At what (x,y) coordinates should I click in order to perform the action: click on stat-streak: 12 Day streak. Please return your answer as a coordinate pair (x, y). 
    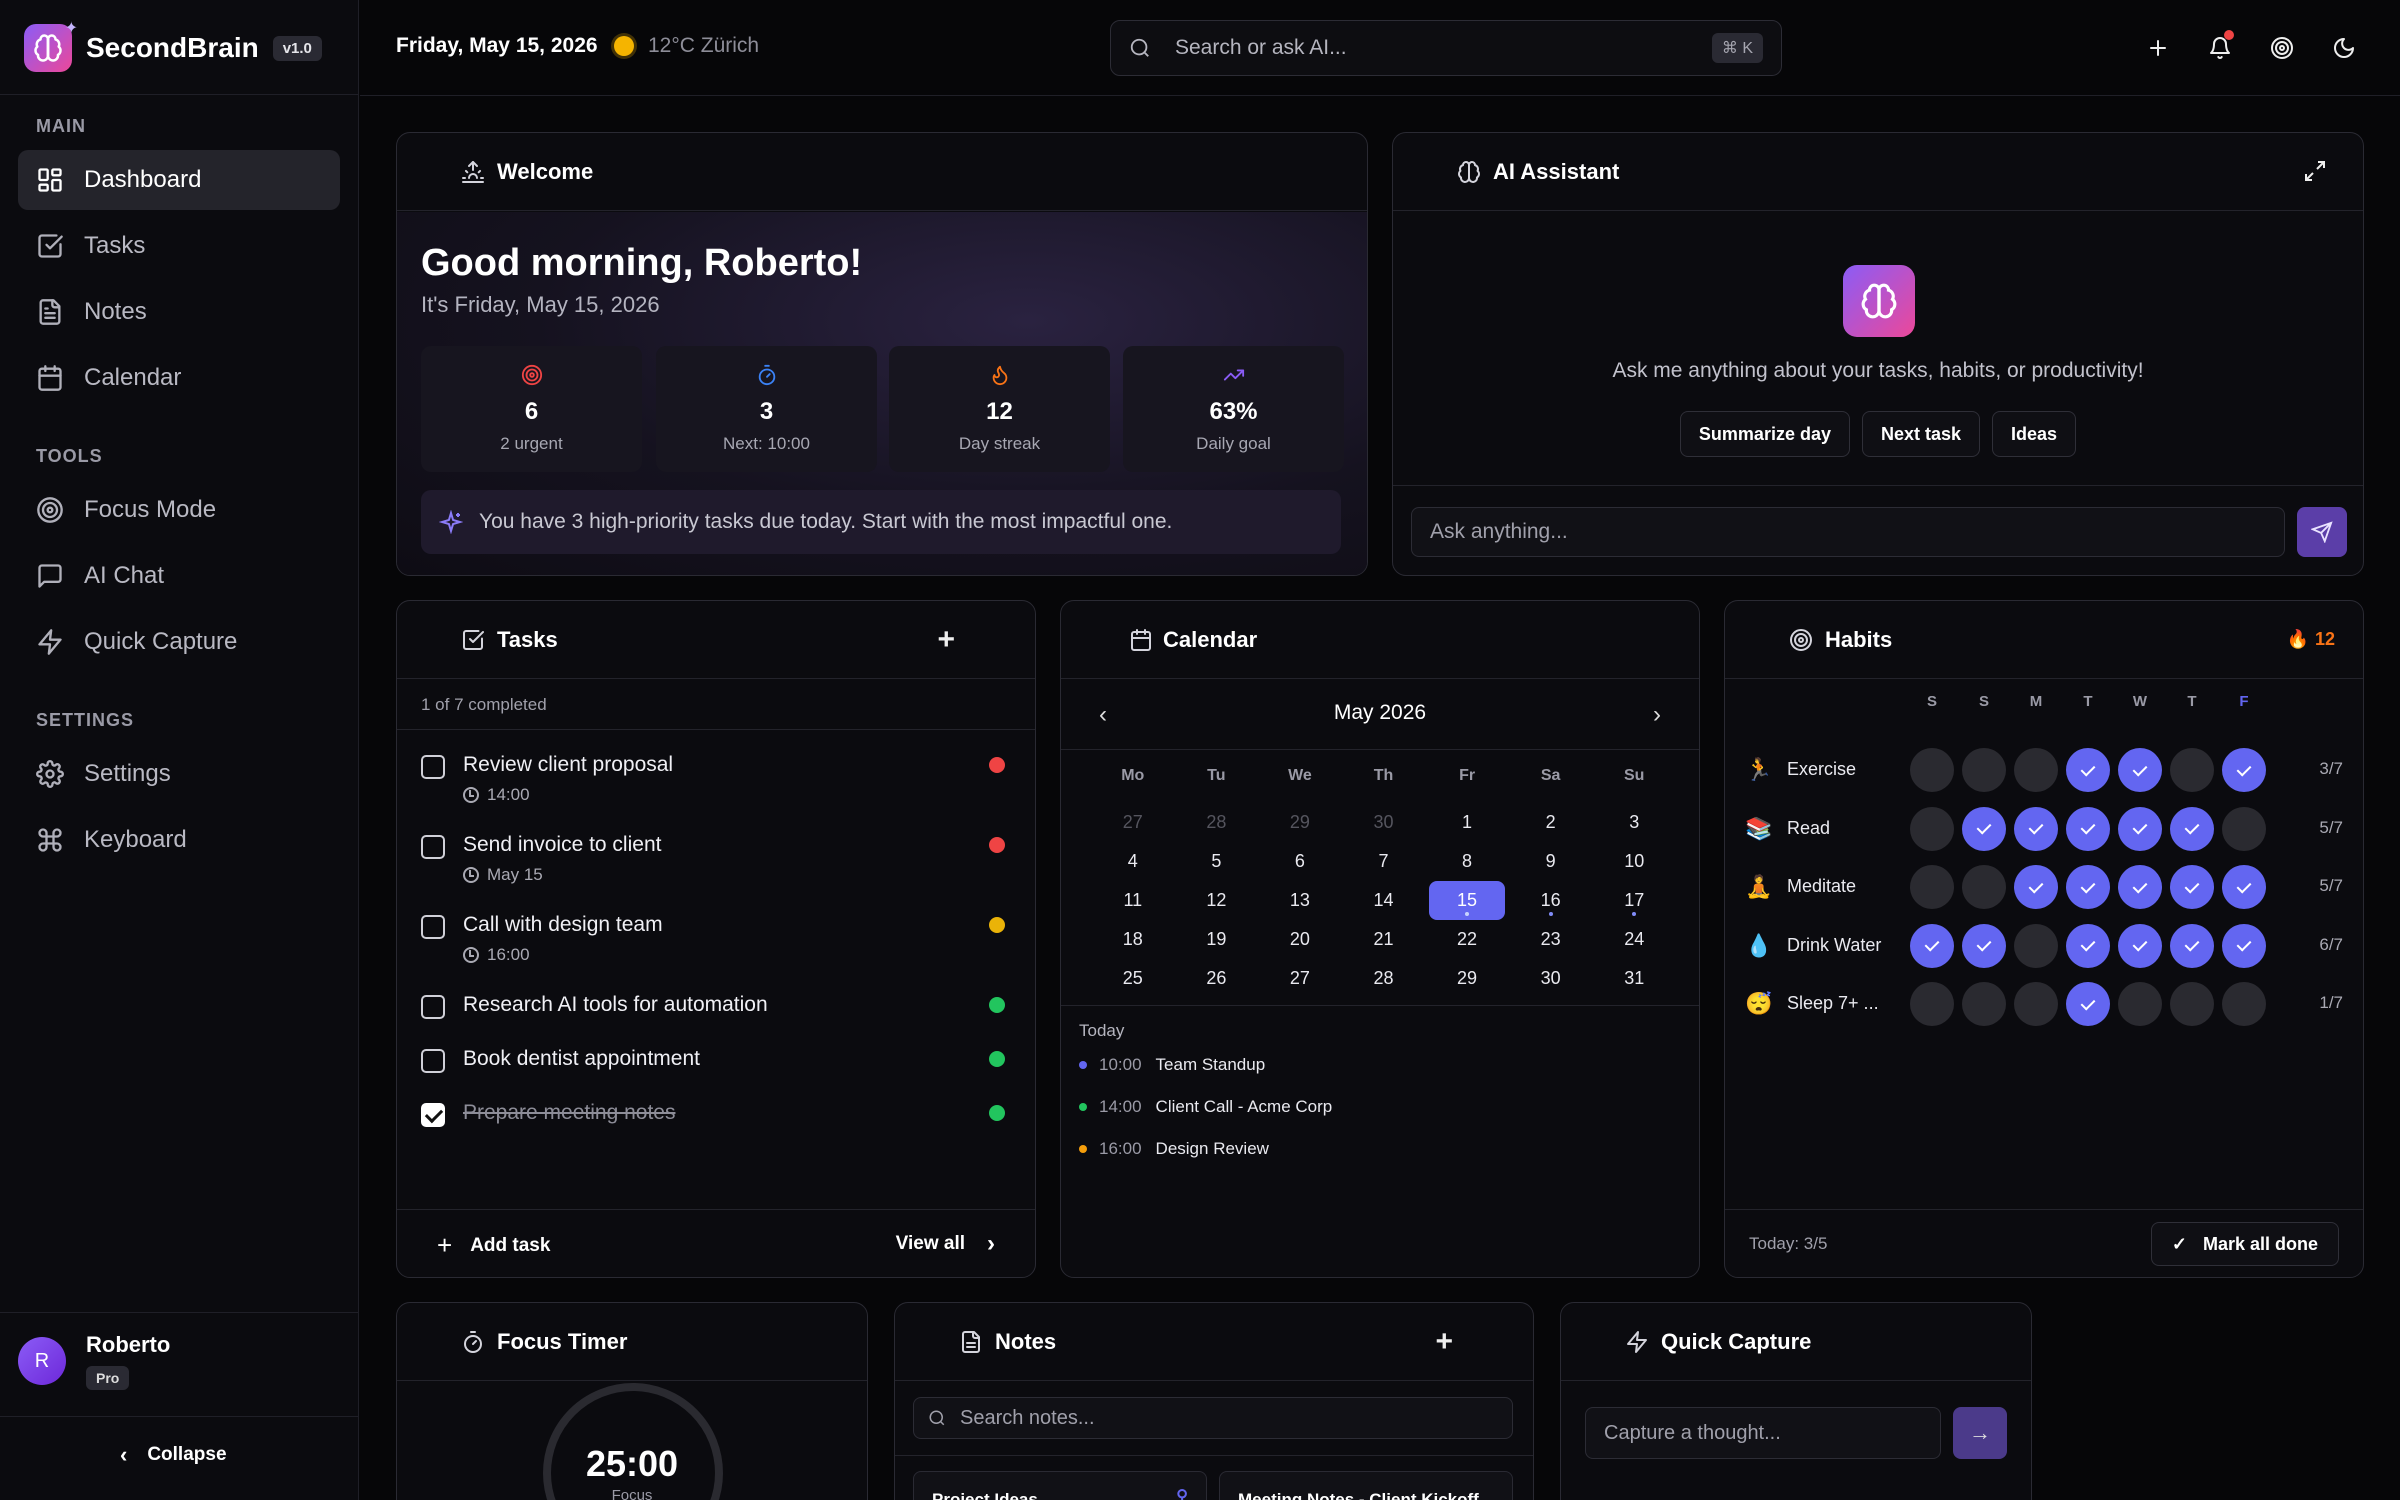
    Looking at the image, I should click on (999, 409).